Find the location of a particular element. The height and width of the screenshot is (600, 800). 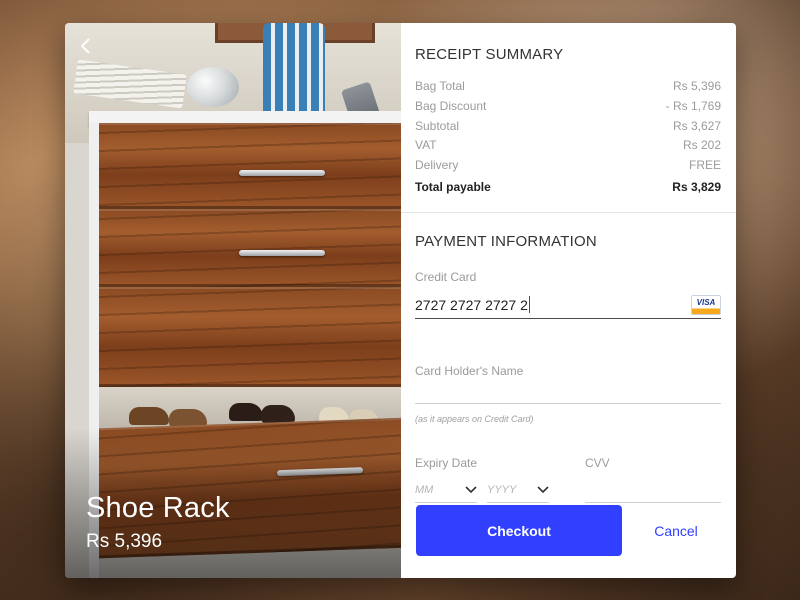

row-label: Bag Total is located at coordinates (440, 86).